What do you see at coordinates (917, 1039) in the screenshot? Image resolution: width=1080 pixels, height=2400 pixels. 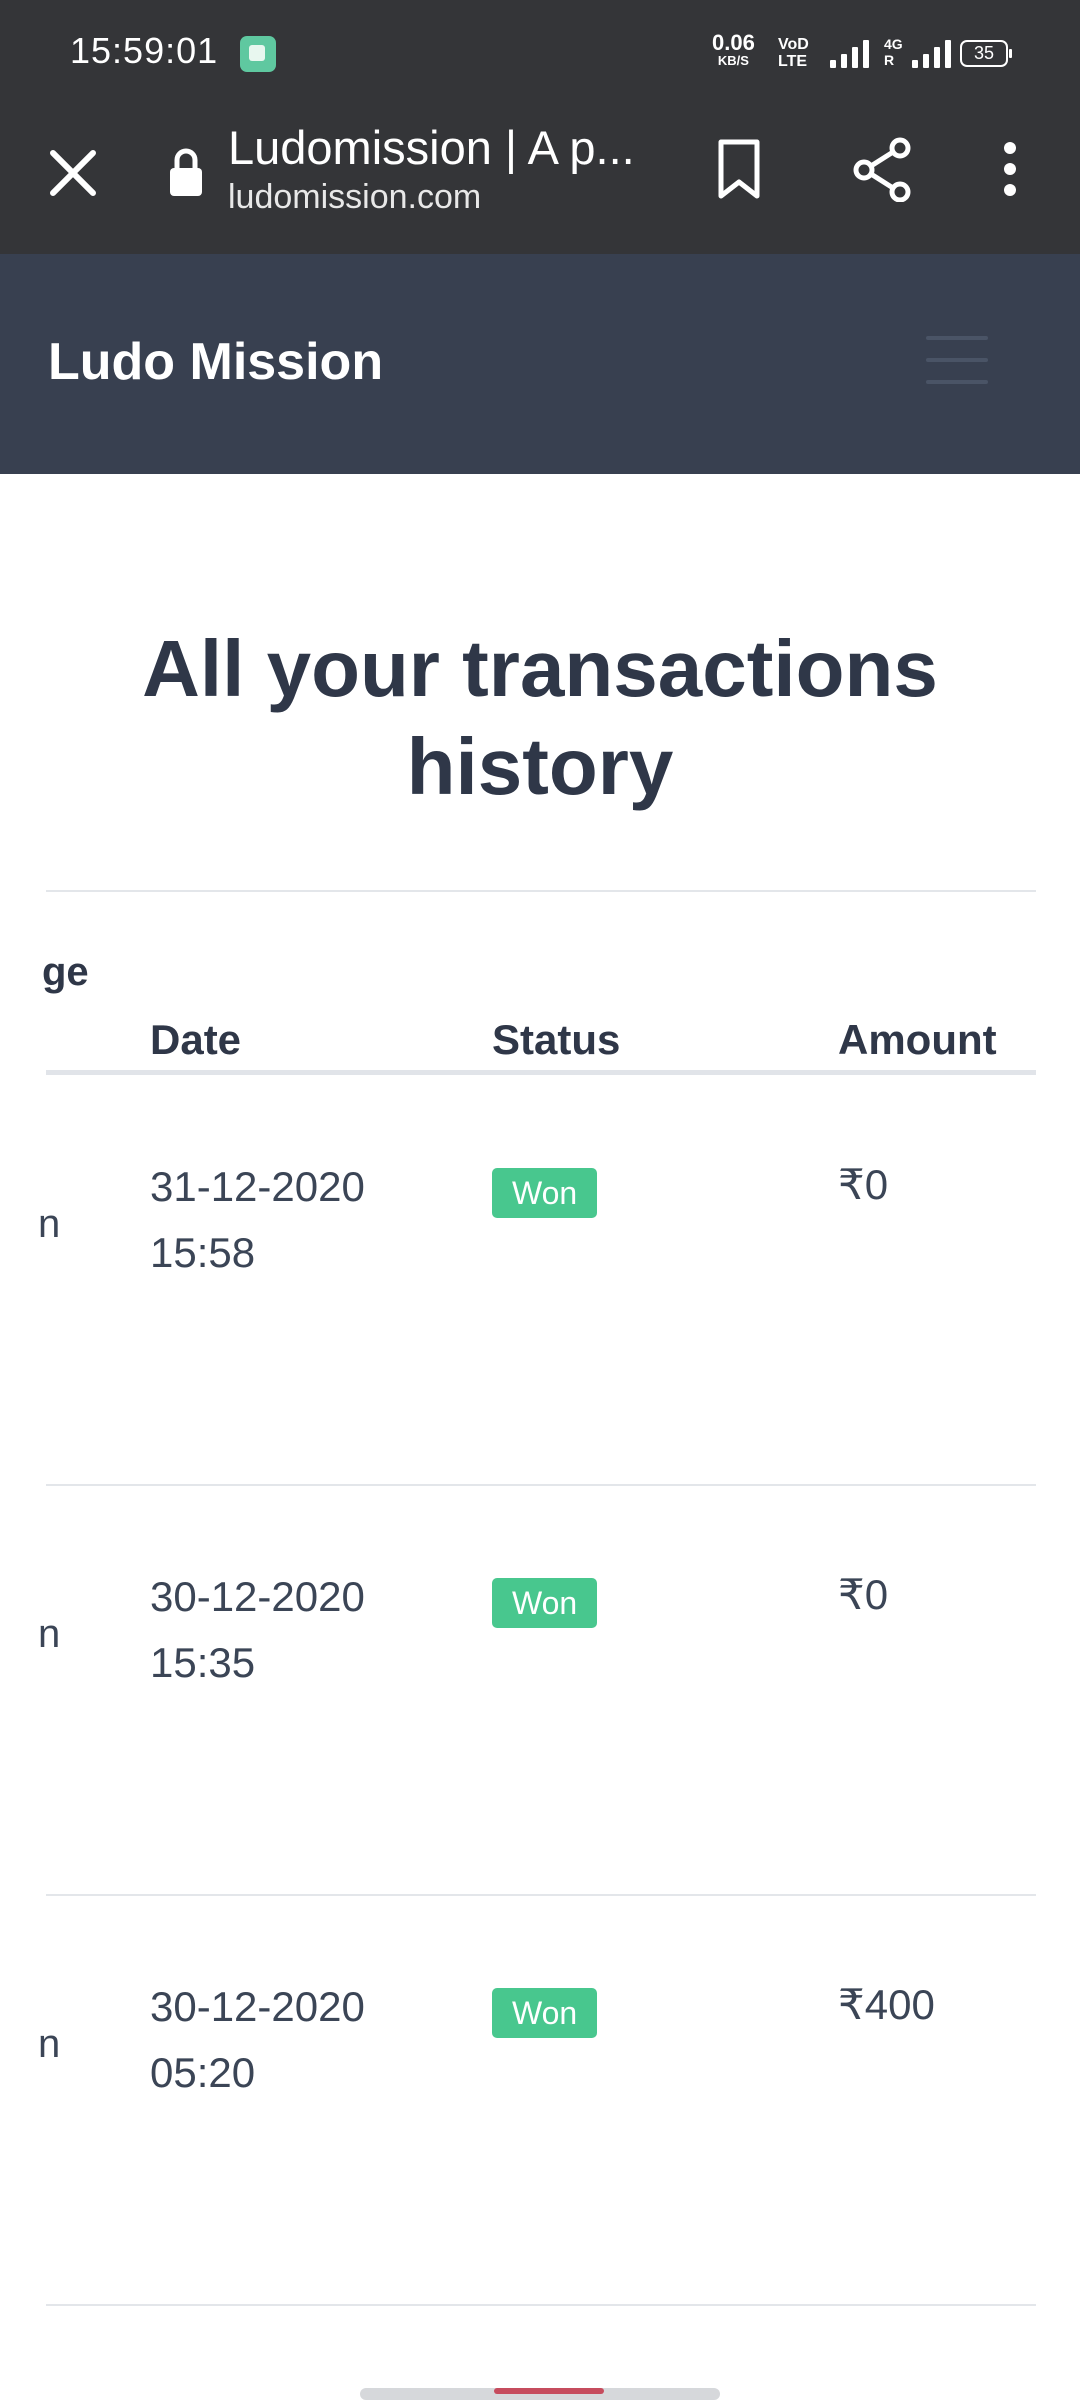 I see `column-header-amount: Amount` at bounding box center [917, 1039].